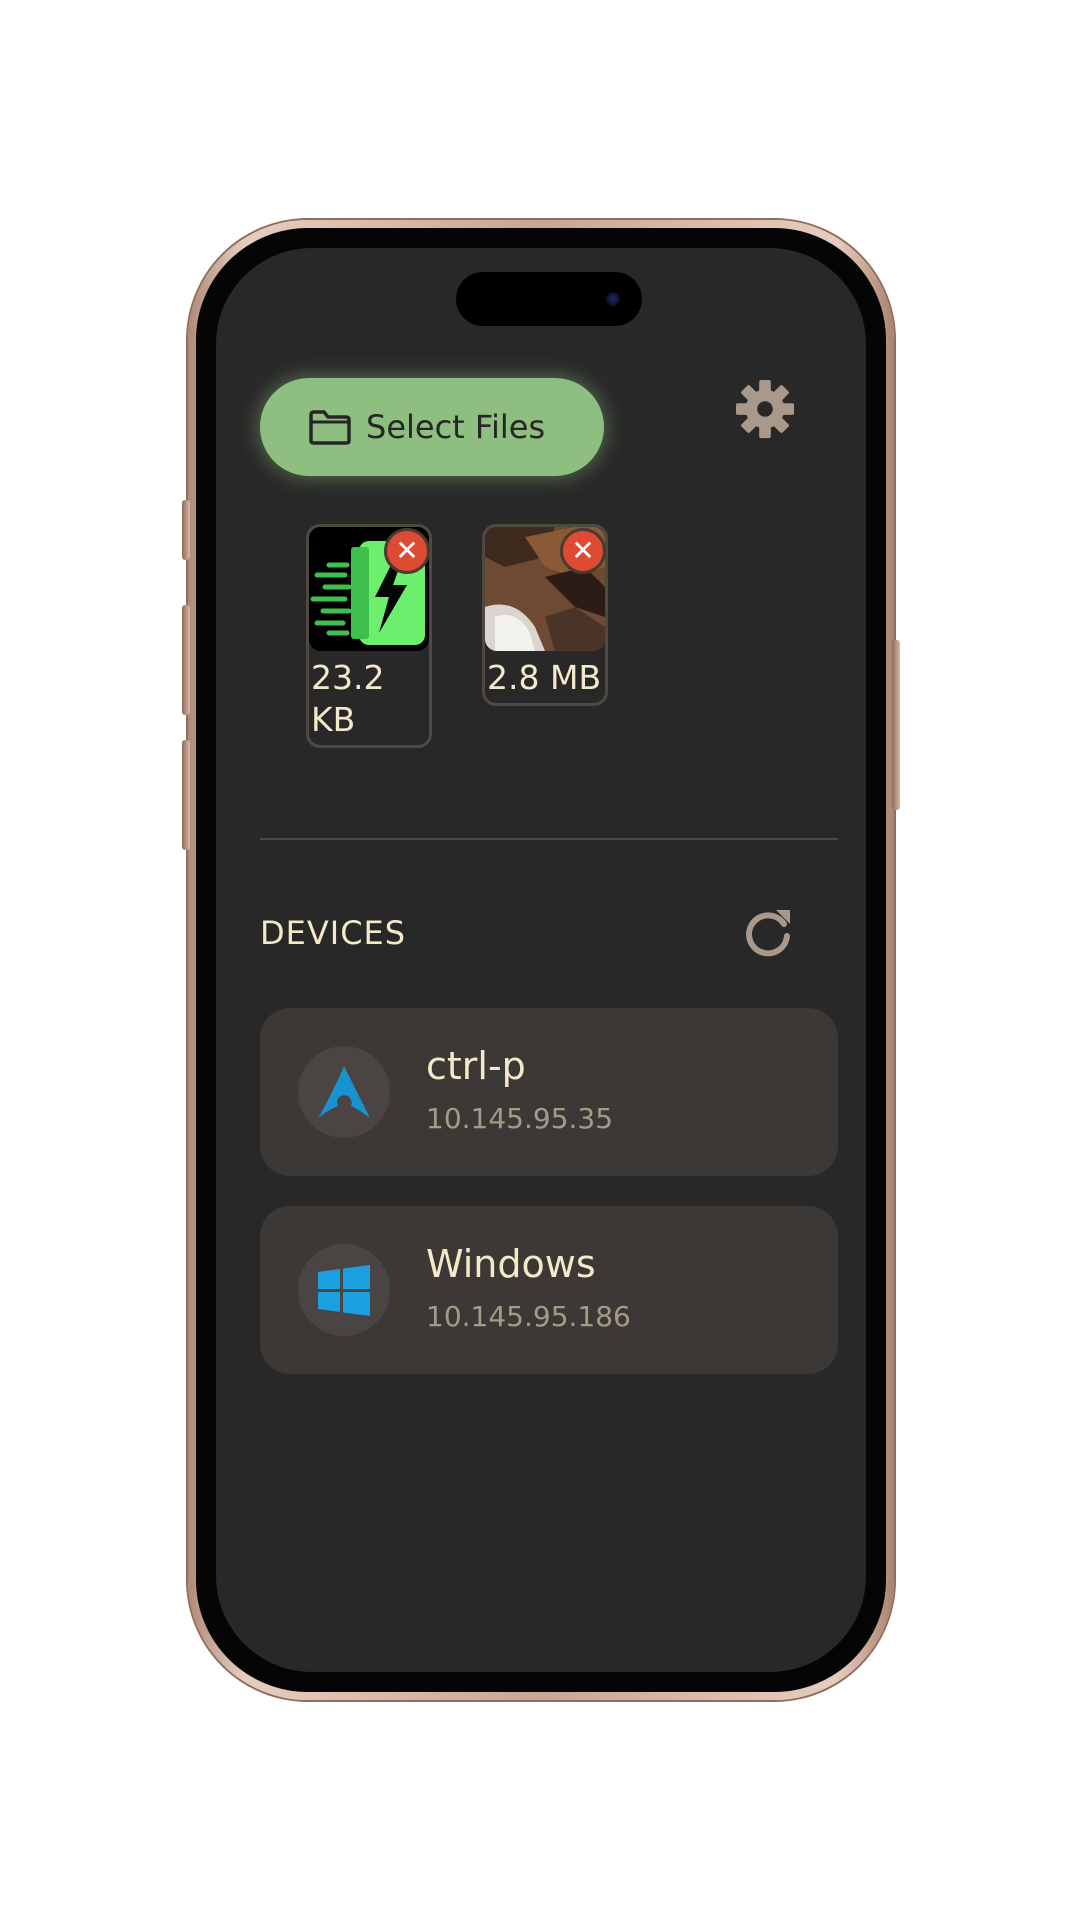 The image size is (1080, 1920). Describe the element at coordinates (456, 427) in the screenshot. I see `select-files-label: Select Files` at that location.